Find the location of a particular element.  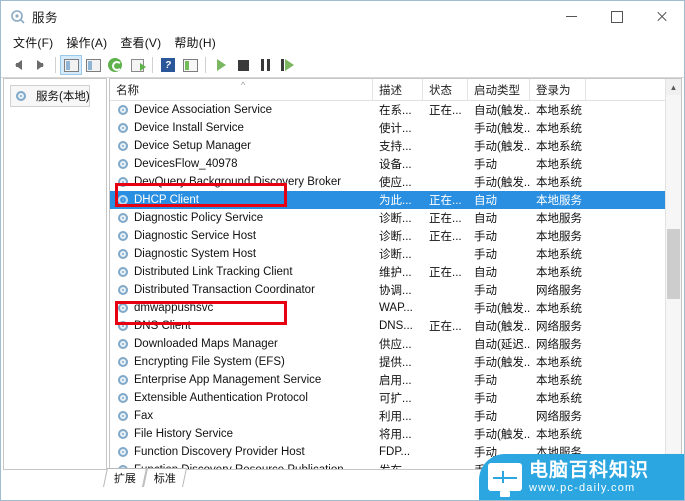

refresh-button is located at coordinates (115, 65).